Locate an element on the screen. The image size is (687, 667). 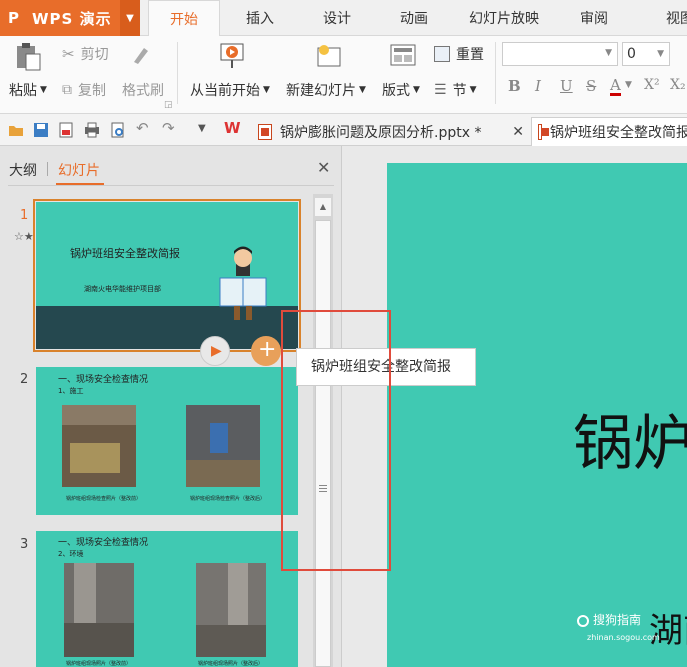
slide-subtitle: 湖南火电华能维护项目部 is located at coordinates (122, 289).